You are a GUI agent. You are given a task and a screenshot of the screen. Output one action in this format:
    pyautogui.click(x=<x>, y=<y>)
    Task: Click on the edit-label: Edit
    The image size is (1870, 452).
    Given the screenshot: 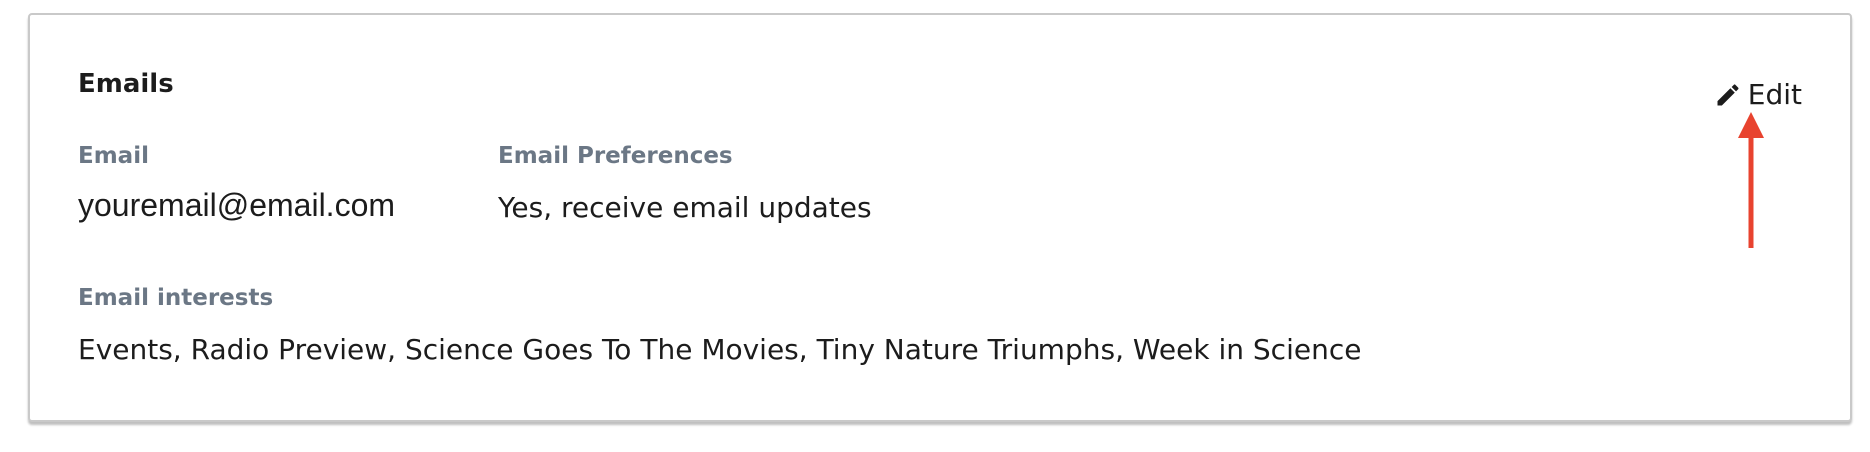 What is the action you would take?
    pyautogui.click(x=1774, y=94)
    